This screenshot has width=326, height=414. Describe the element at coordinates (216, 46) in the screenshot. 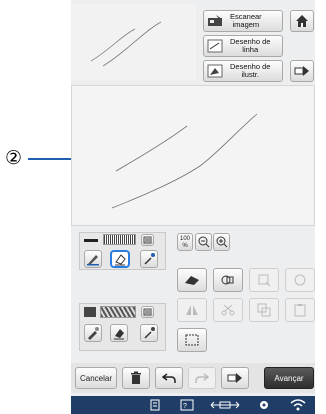

I see `line-drawing-icon` at that location.